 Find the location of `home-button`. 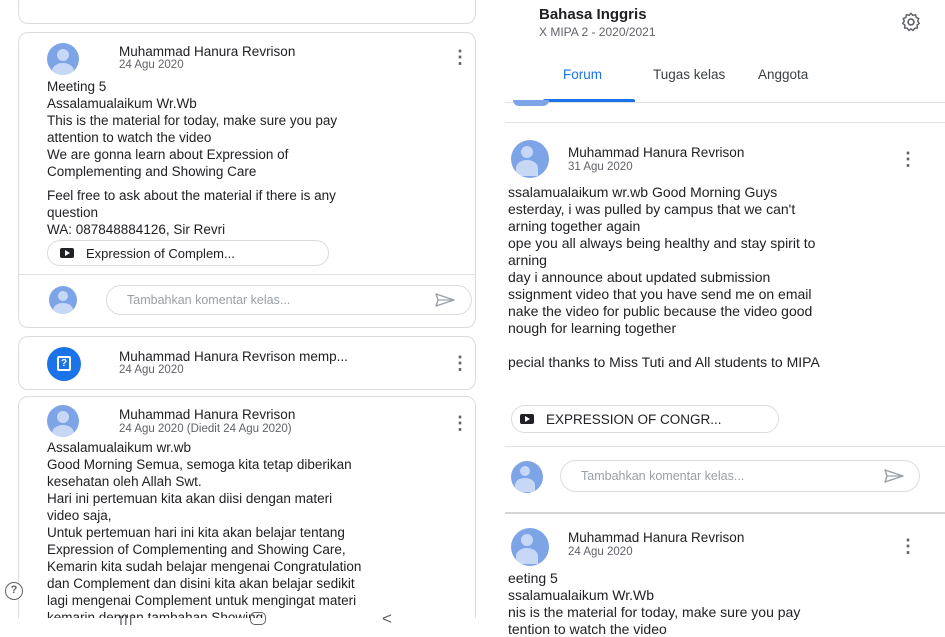

home-button is located at coordinates (258, 618).